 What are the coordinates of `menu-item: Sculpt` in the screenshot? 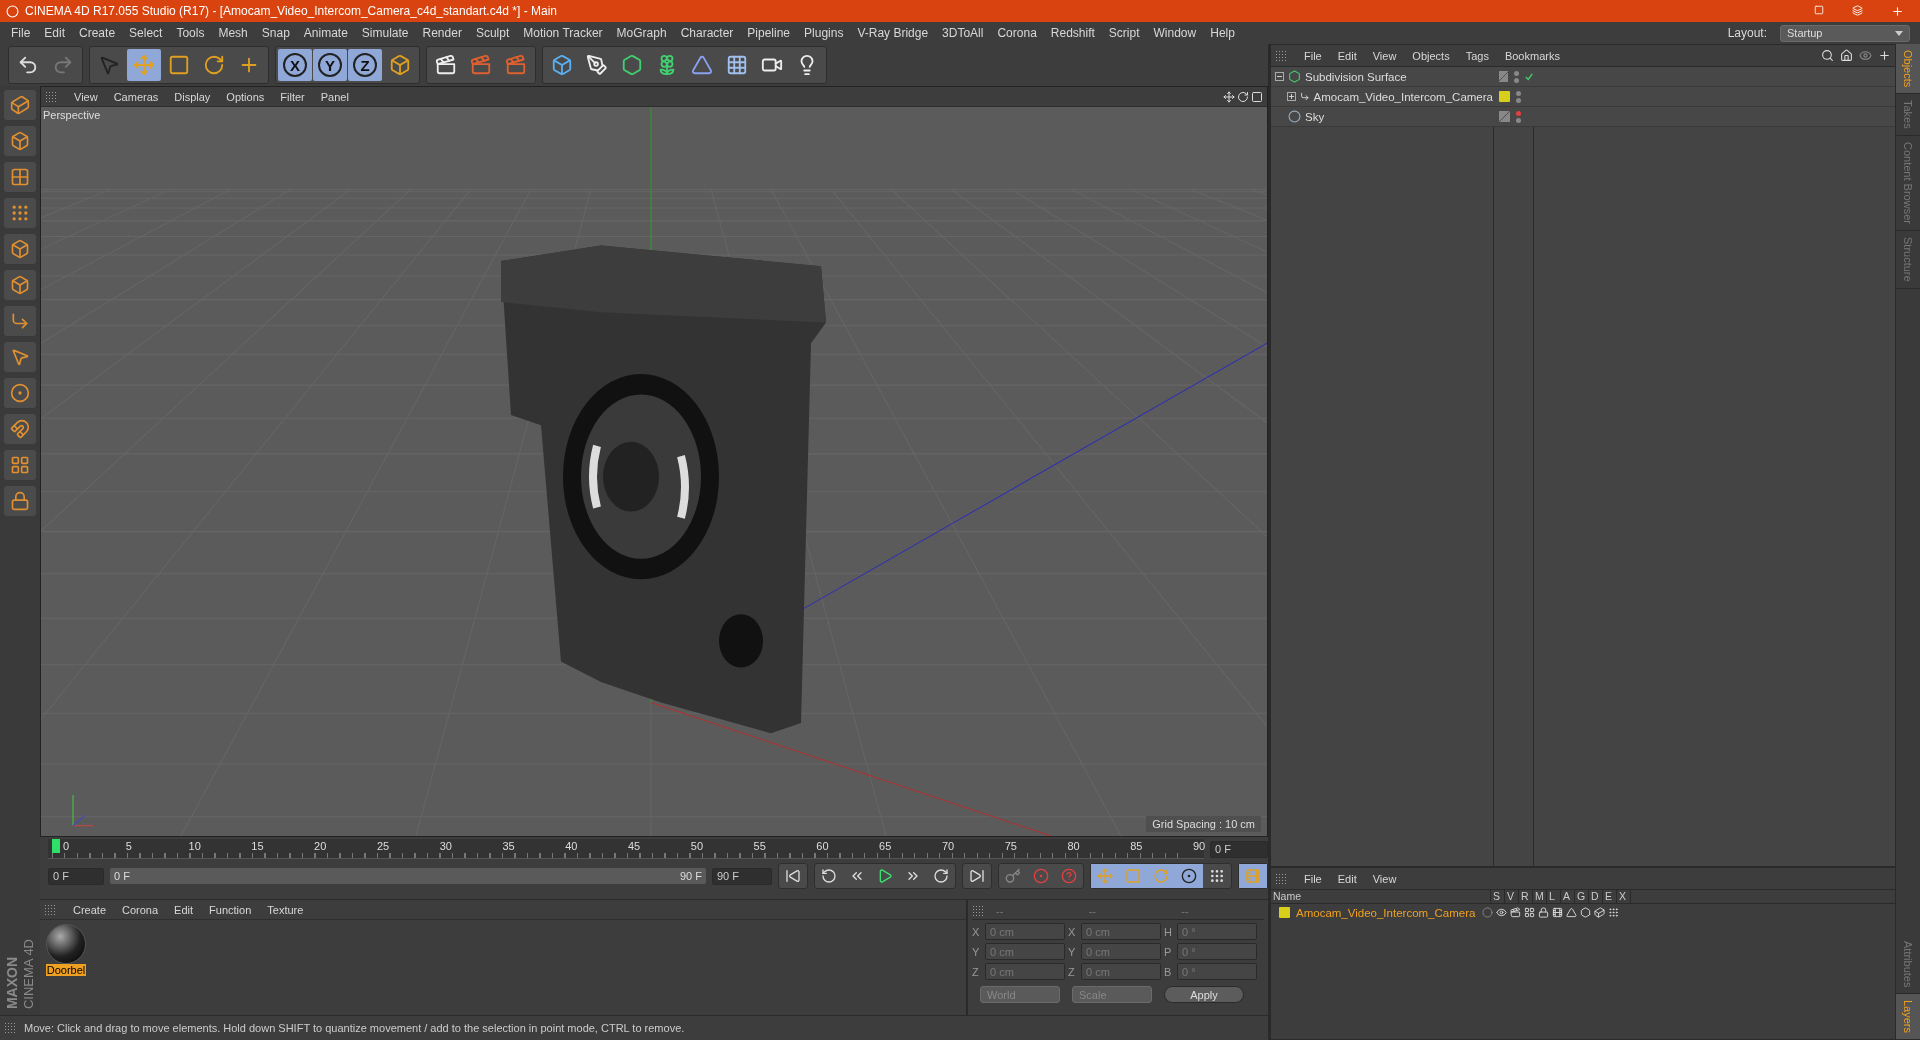 It's located at (492, 33).